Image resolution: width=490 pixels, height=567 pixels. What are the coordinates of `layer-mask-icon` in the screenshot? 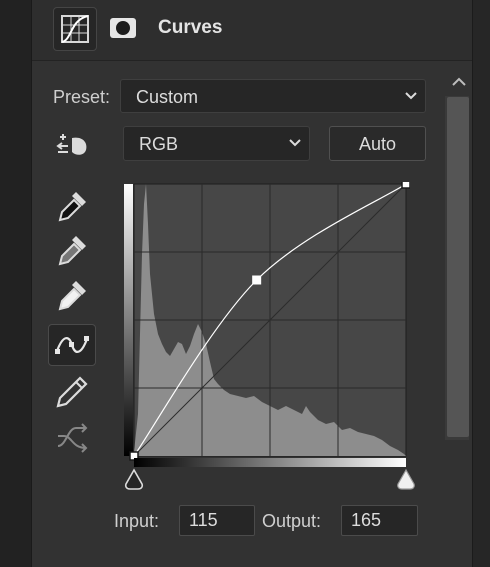 It's located at (123, 28).